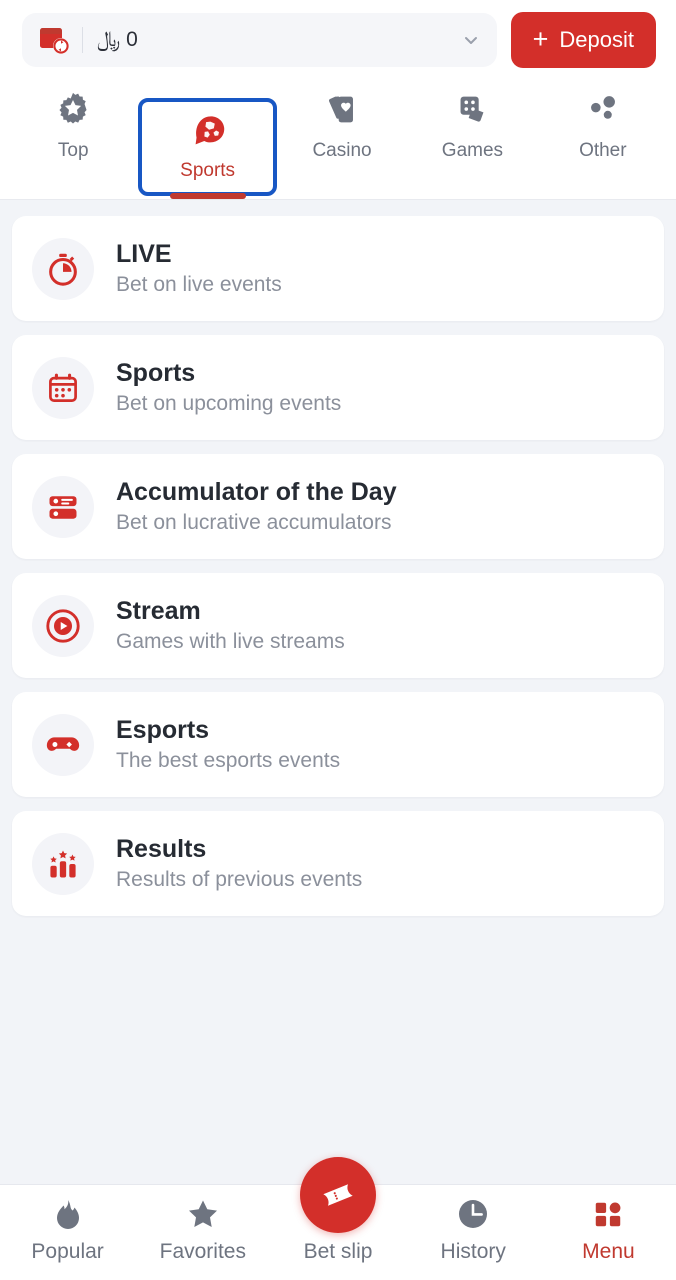 This screenshot has height=1280, width=676. Describe the element at coordinates (68, 1214) in the screenshot. I see `flame-icon` at that location.